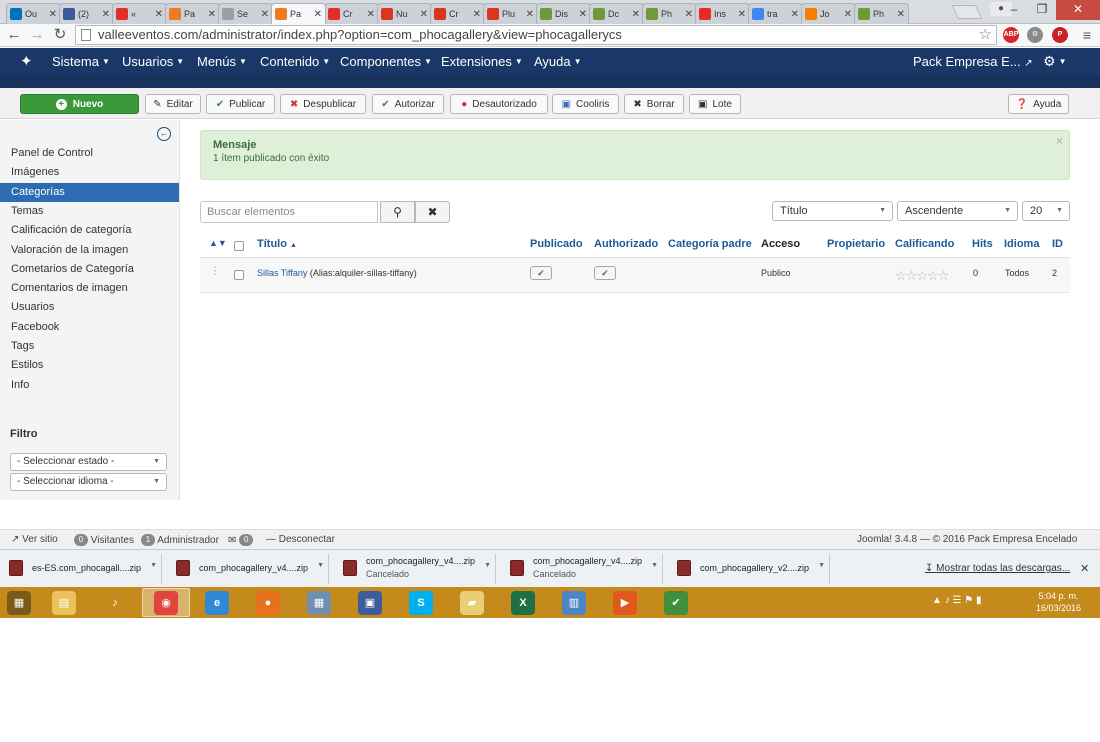 Image resolution: width=1100 pixels, height=742 pixels. Describe the element at coordinates (217, 602) in the screenshot. I see `taskbar-app: e` at that location.